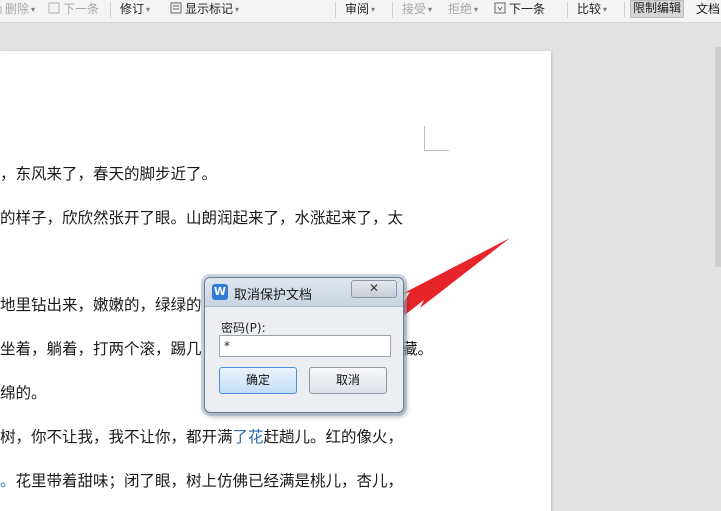 The width and height of the screenshot is (721, 511). I want to click on track-changes-button: 修订 ▾, so click(135, 10).